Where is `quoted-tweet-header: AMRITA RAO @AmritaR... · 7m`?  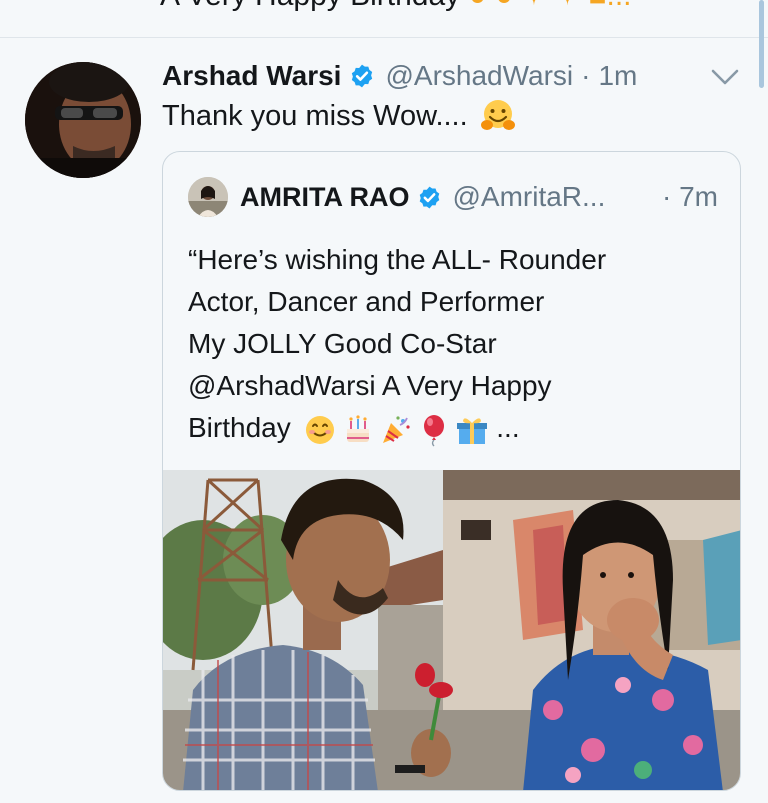
quoted-tweet-header: AMRITA RAO @AmritaR... · 7m is located at coordinates (453, 197).